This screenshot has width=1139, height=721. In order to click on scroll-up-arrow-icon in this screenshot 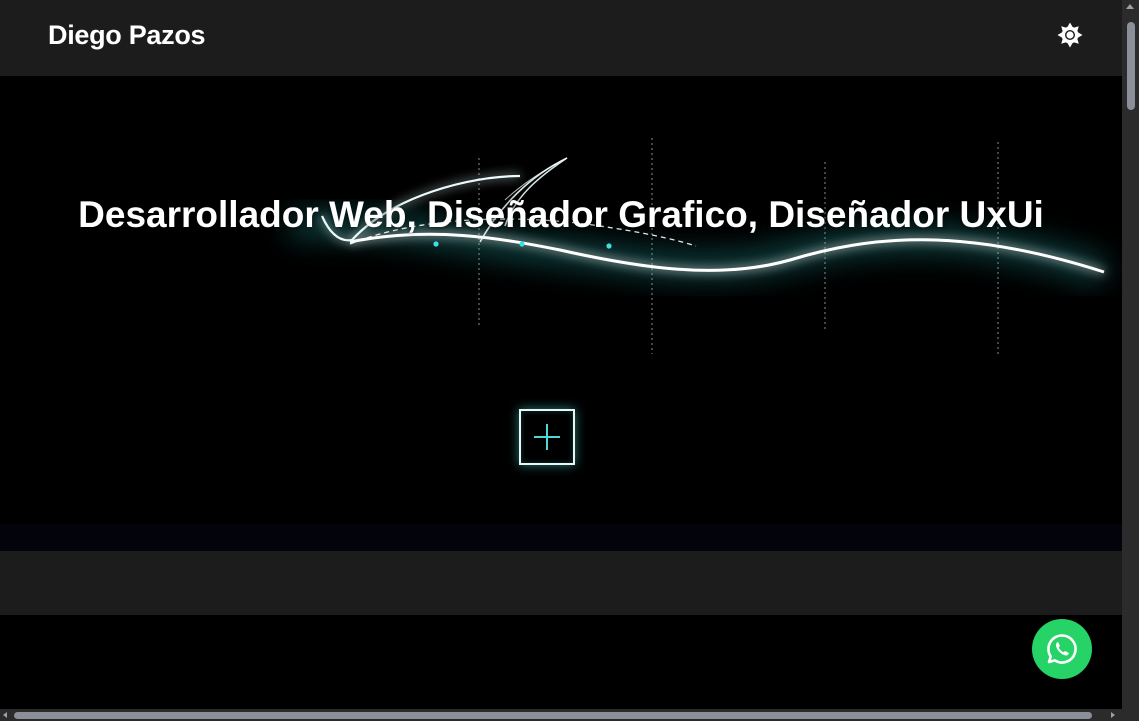, I will do `click(1130, 6)`.